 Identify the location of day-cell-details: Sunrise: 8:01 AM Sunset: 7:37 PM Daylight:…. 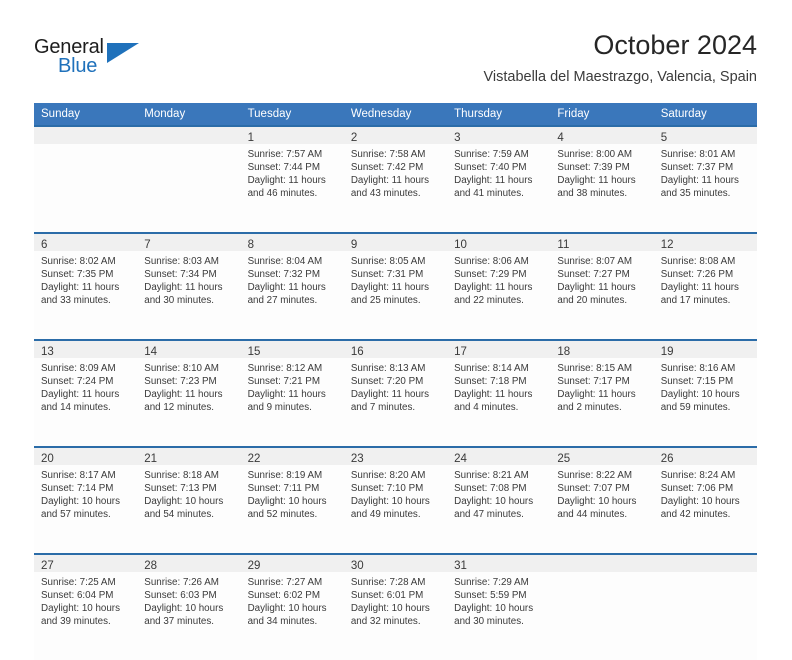
(705, 172).